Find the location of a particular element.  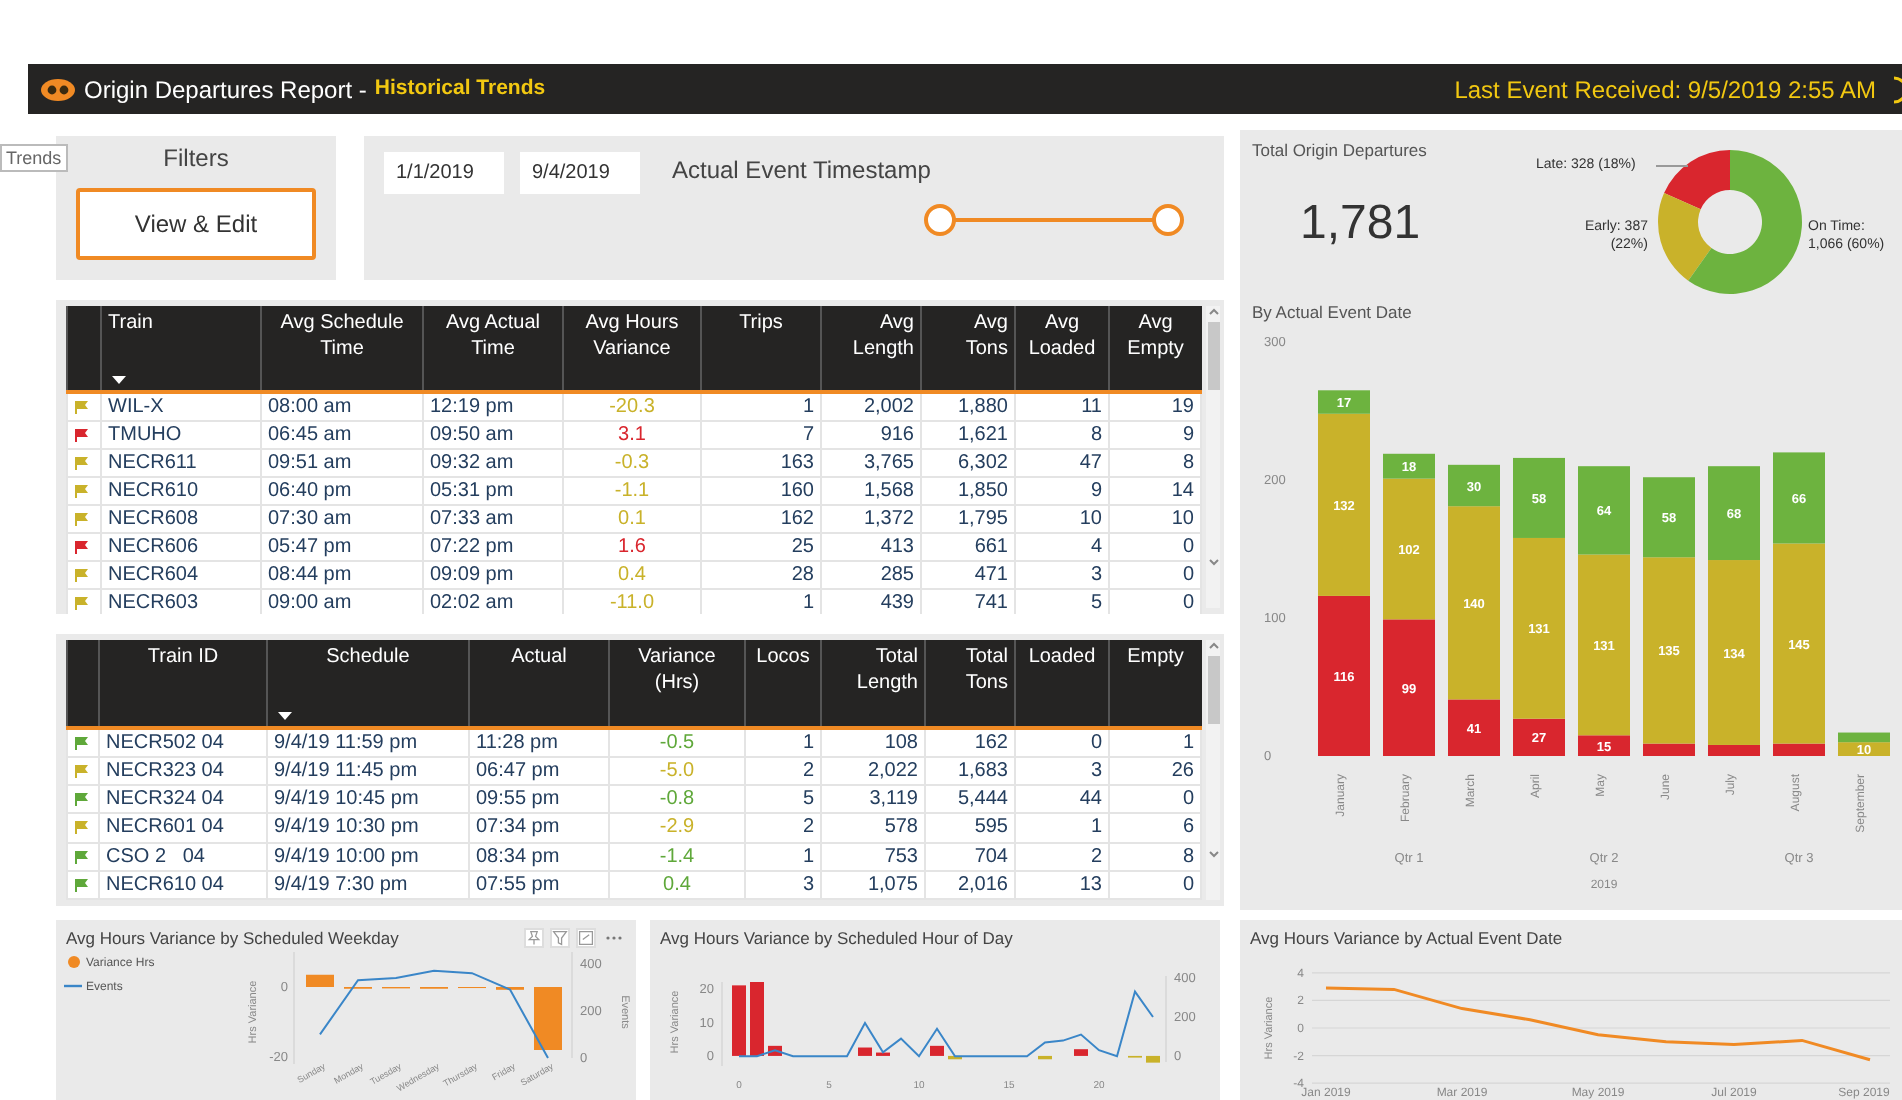

column-header: Avg Loaded is located at coordinates (1062, 349).